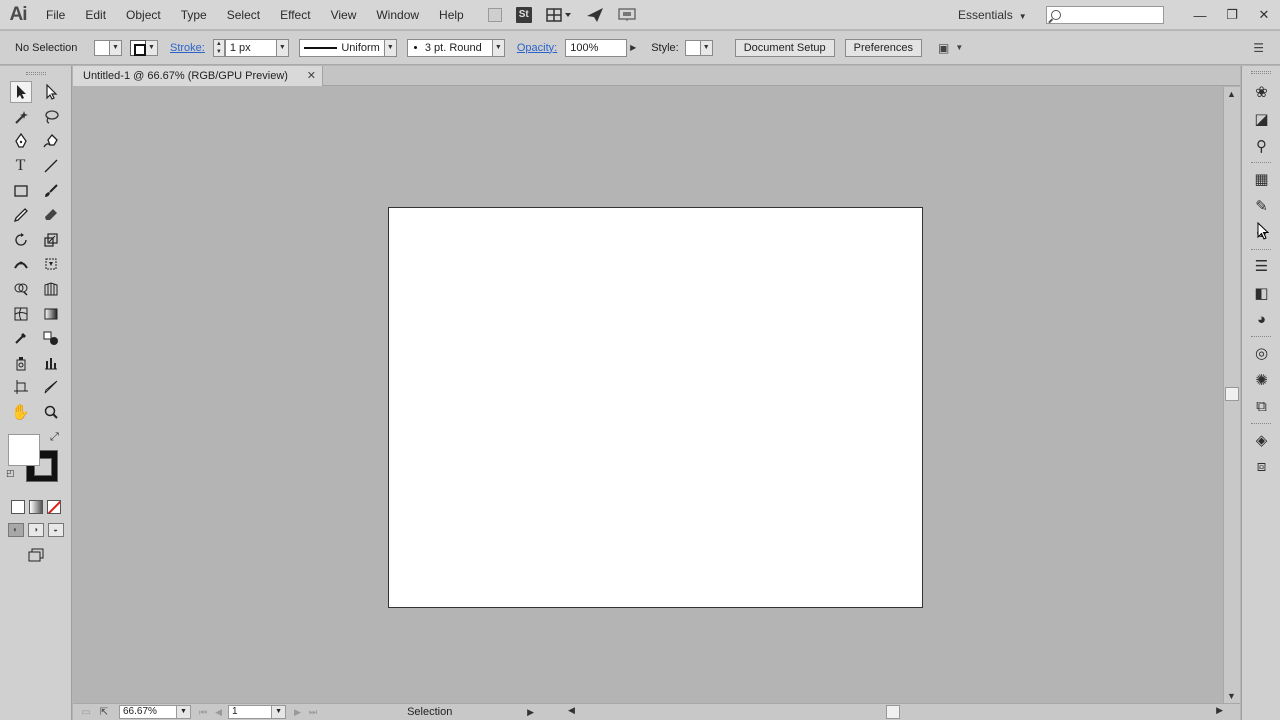 The height and width of the screenshot is (720, 1280). What do you see at coordinates (53, 507) in the screenshot?
I see `none-mode-icon` at bounding box center [53, 507].